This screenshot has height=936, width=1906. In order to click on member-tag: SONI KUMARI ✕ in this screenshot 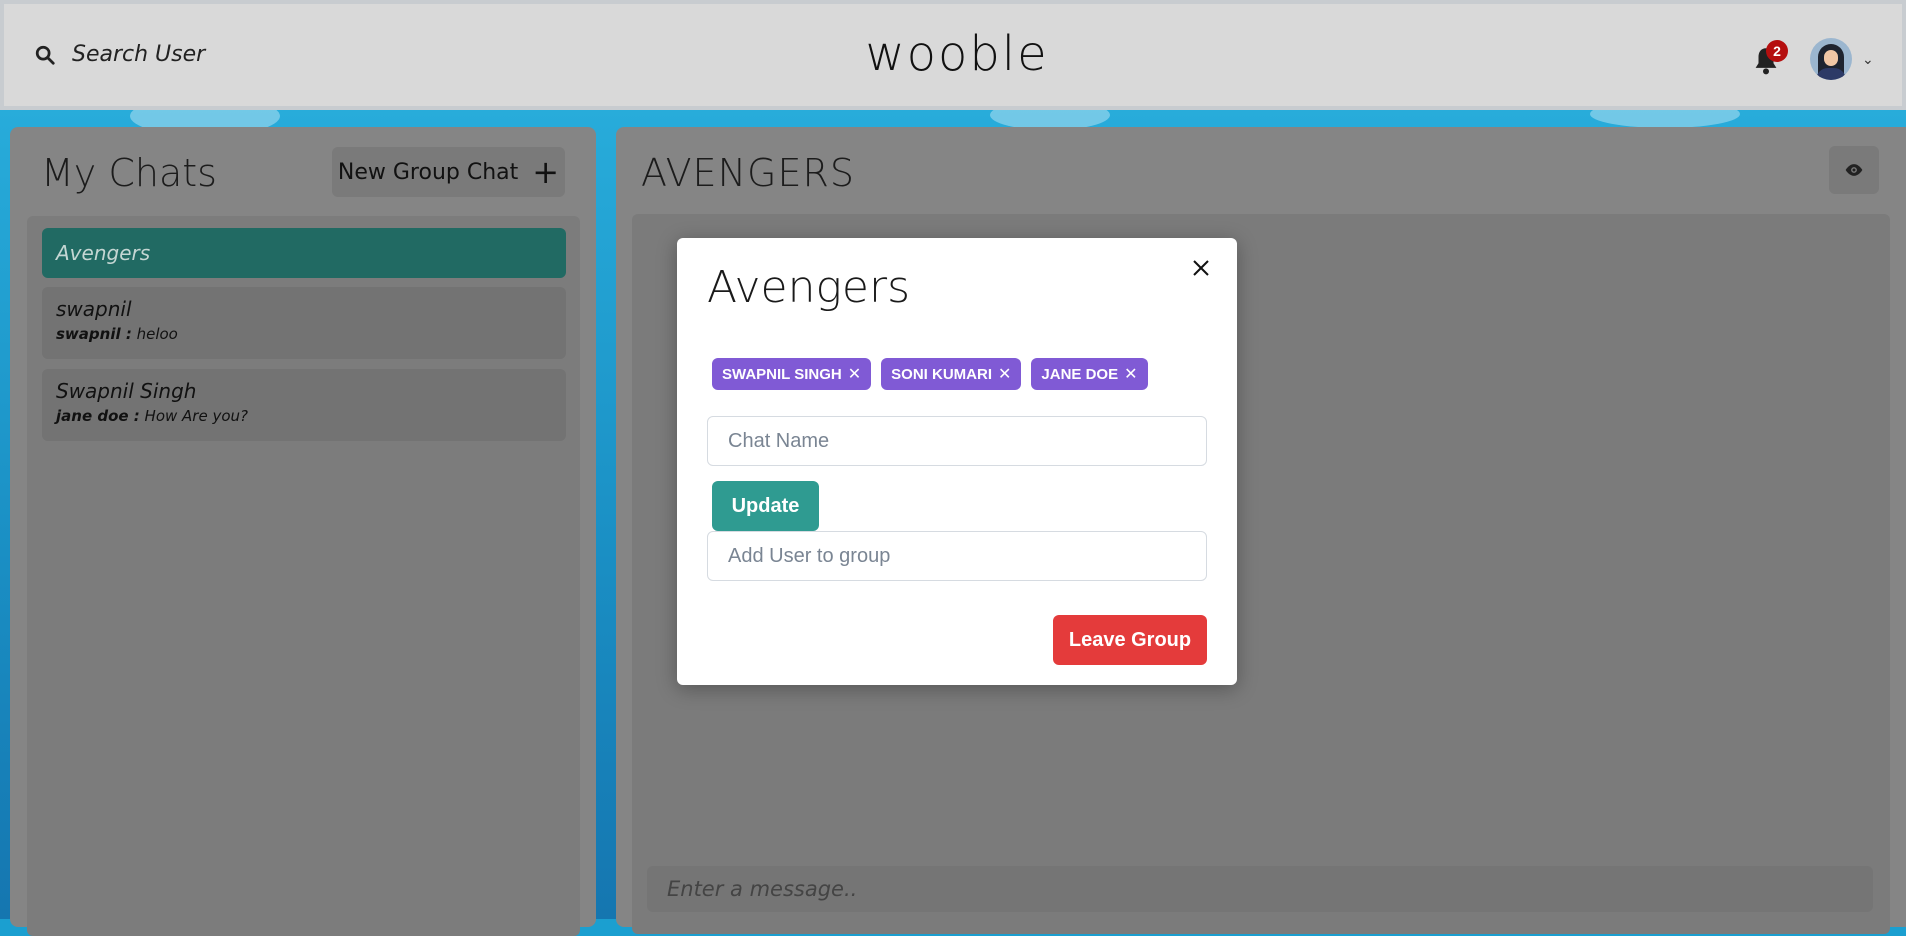, I will do `click(951, 374)`.